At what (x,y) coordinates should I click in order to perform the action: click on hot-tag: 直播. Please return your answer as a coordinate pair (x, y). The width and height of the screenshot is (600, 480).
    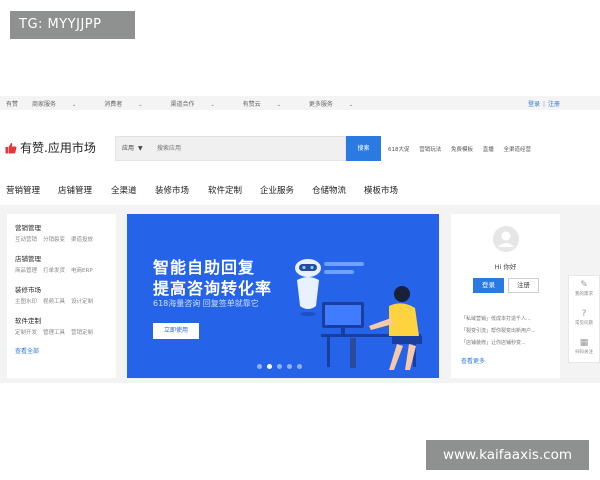
    Looking at the image, I should click on (488, 150).